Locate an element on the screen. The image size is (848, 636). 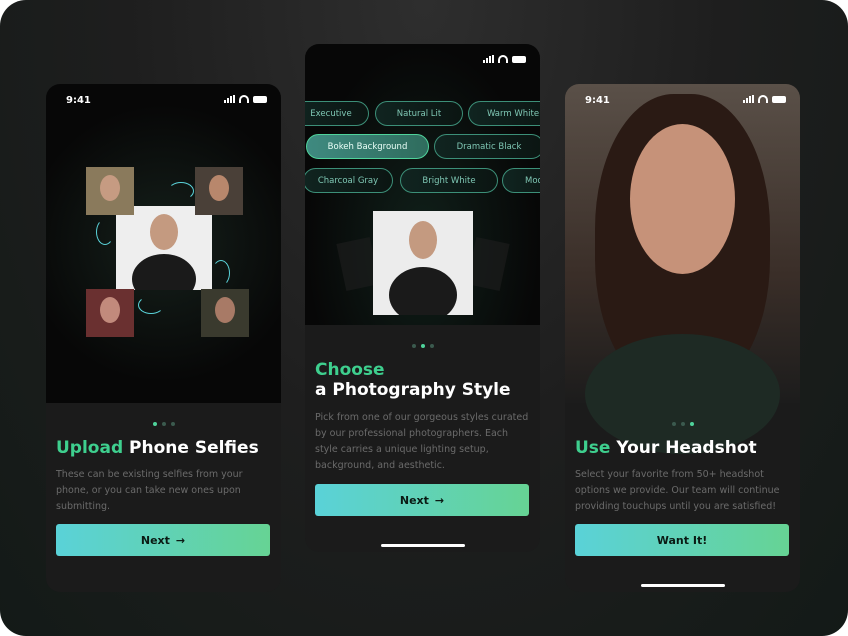
screen-title: Upload Phone Selfies is located at coordinates (157, 448).